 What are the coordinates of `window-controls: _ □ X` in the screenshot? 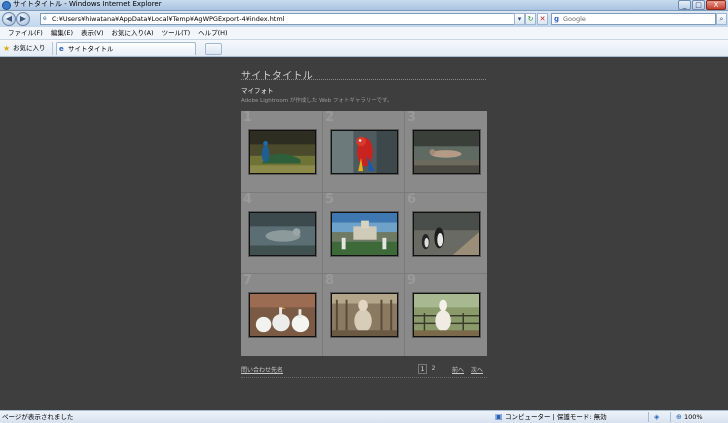 It's located at (702, 5).